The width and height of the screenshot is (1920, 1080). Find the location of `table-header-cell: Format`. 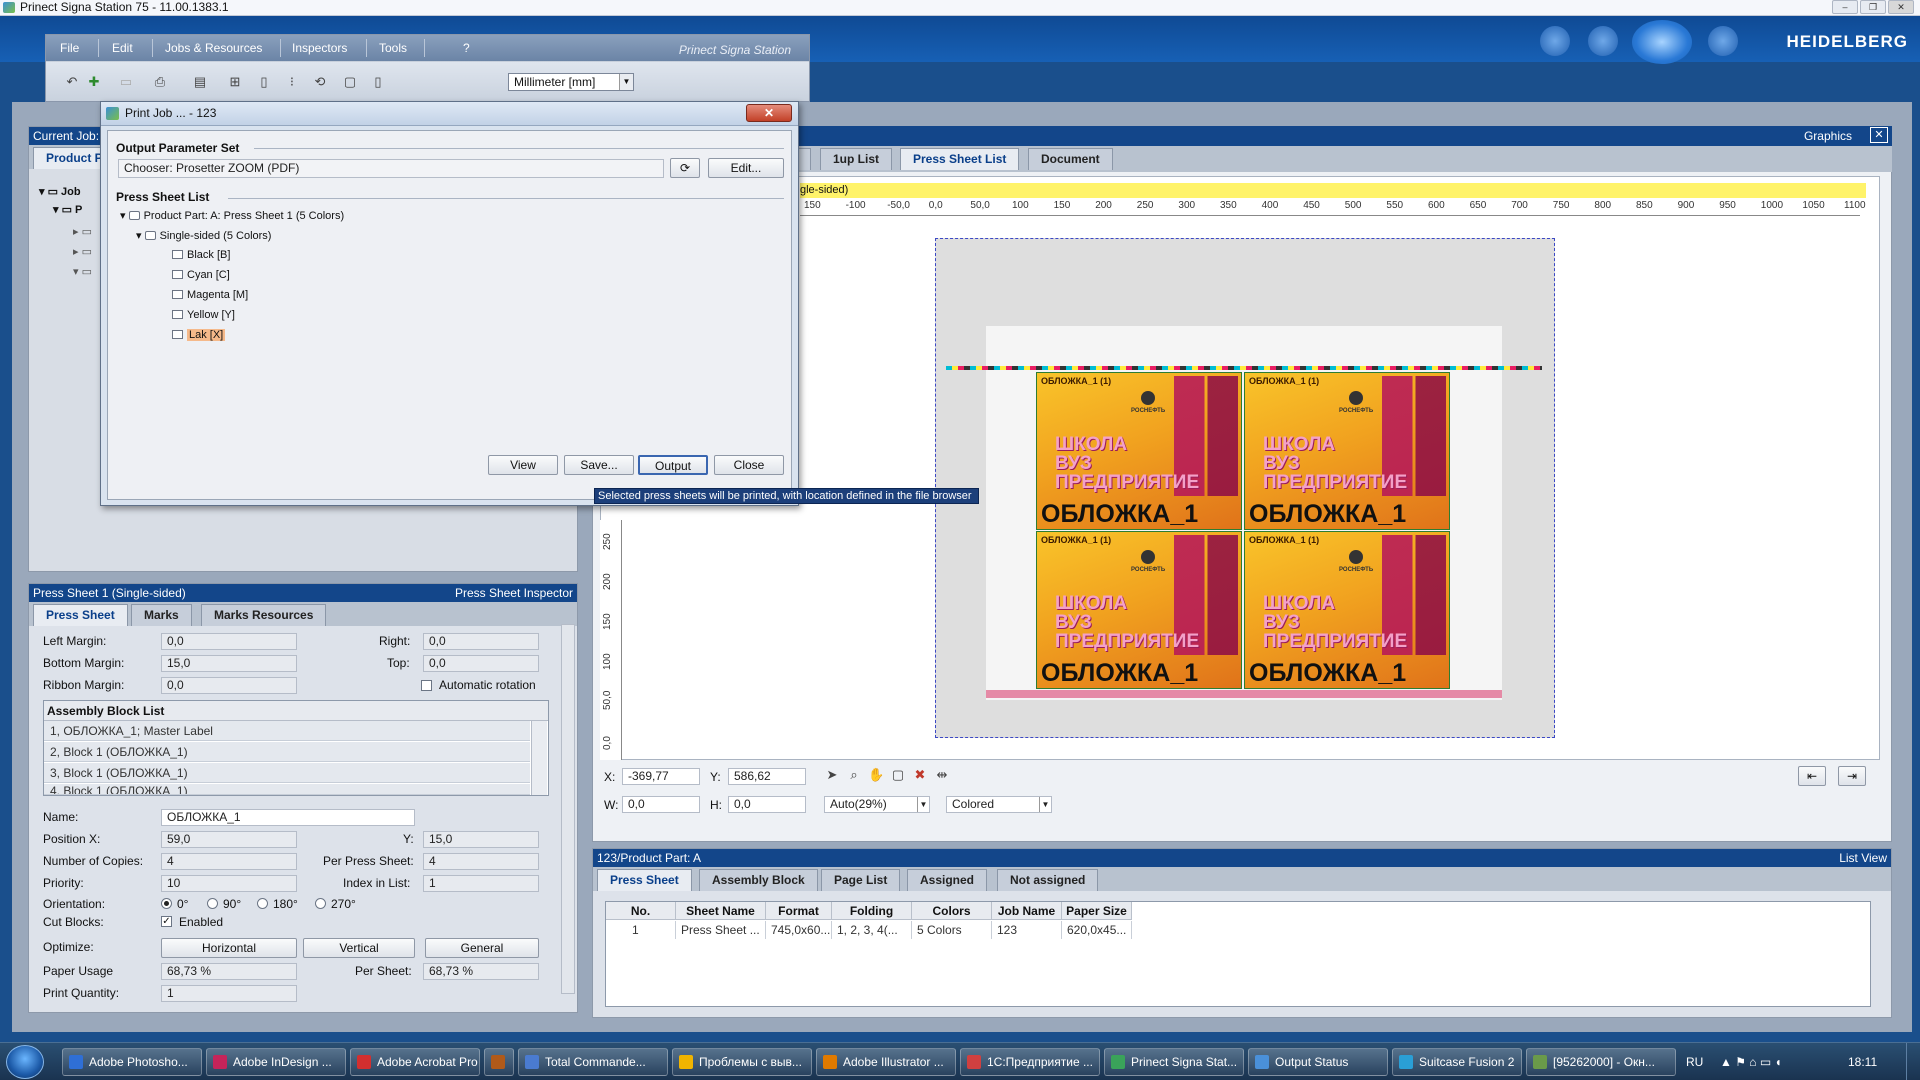

table-header-cell: Format is located at coordinates (799, 911).